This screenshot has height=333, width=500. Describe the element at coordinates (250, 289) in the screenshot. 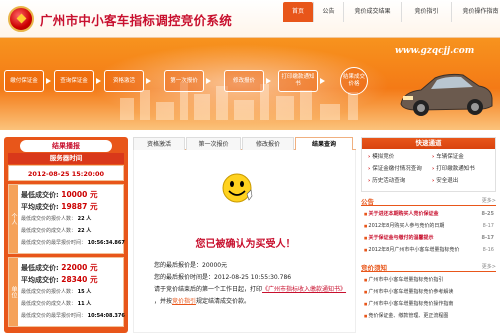

I see `notice-line-1: 请于竞价结束后的第一个工作日起，打印《广州市指标收入缴款通知书》` at that location.